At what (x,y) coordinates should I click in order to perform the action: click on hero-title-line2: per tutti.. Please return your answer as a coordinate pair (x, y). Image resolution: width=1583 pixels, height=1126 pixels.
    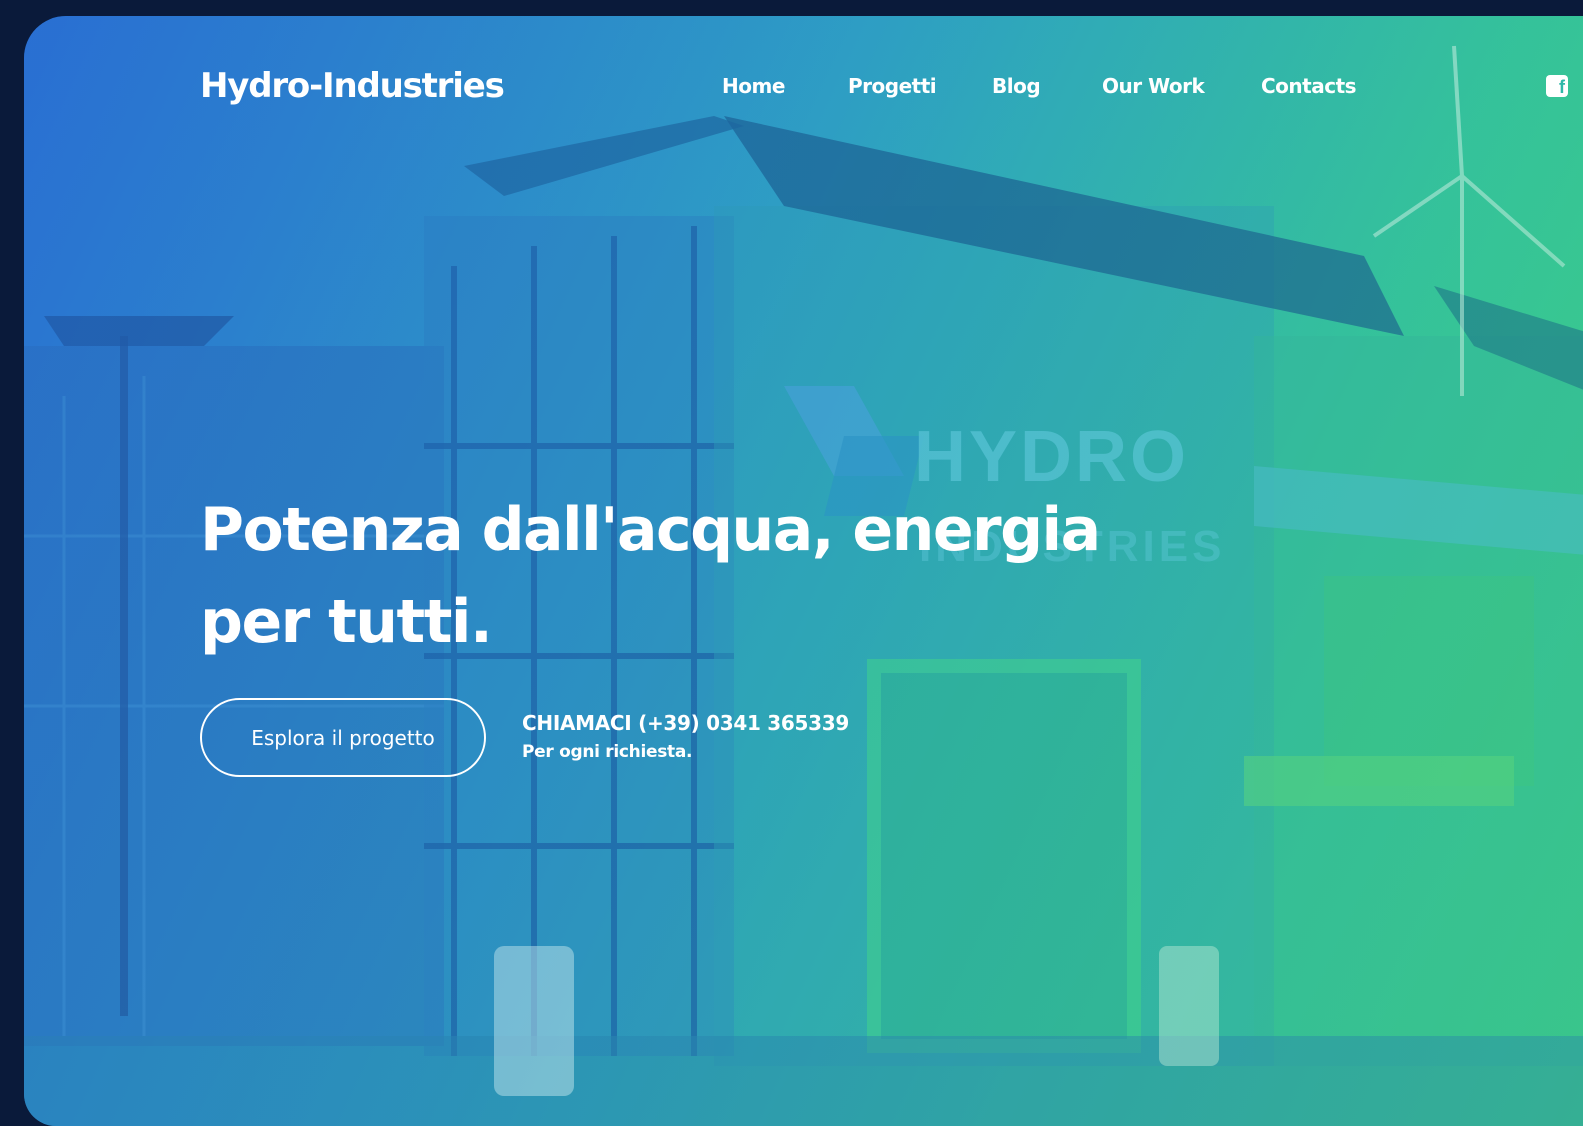
    Looking at the image, I should click on (346, 622).